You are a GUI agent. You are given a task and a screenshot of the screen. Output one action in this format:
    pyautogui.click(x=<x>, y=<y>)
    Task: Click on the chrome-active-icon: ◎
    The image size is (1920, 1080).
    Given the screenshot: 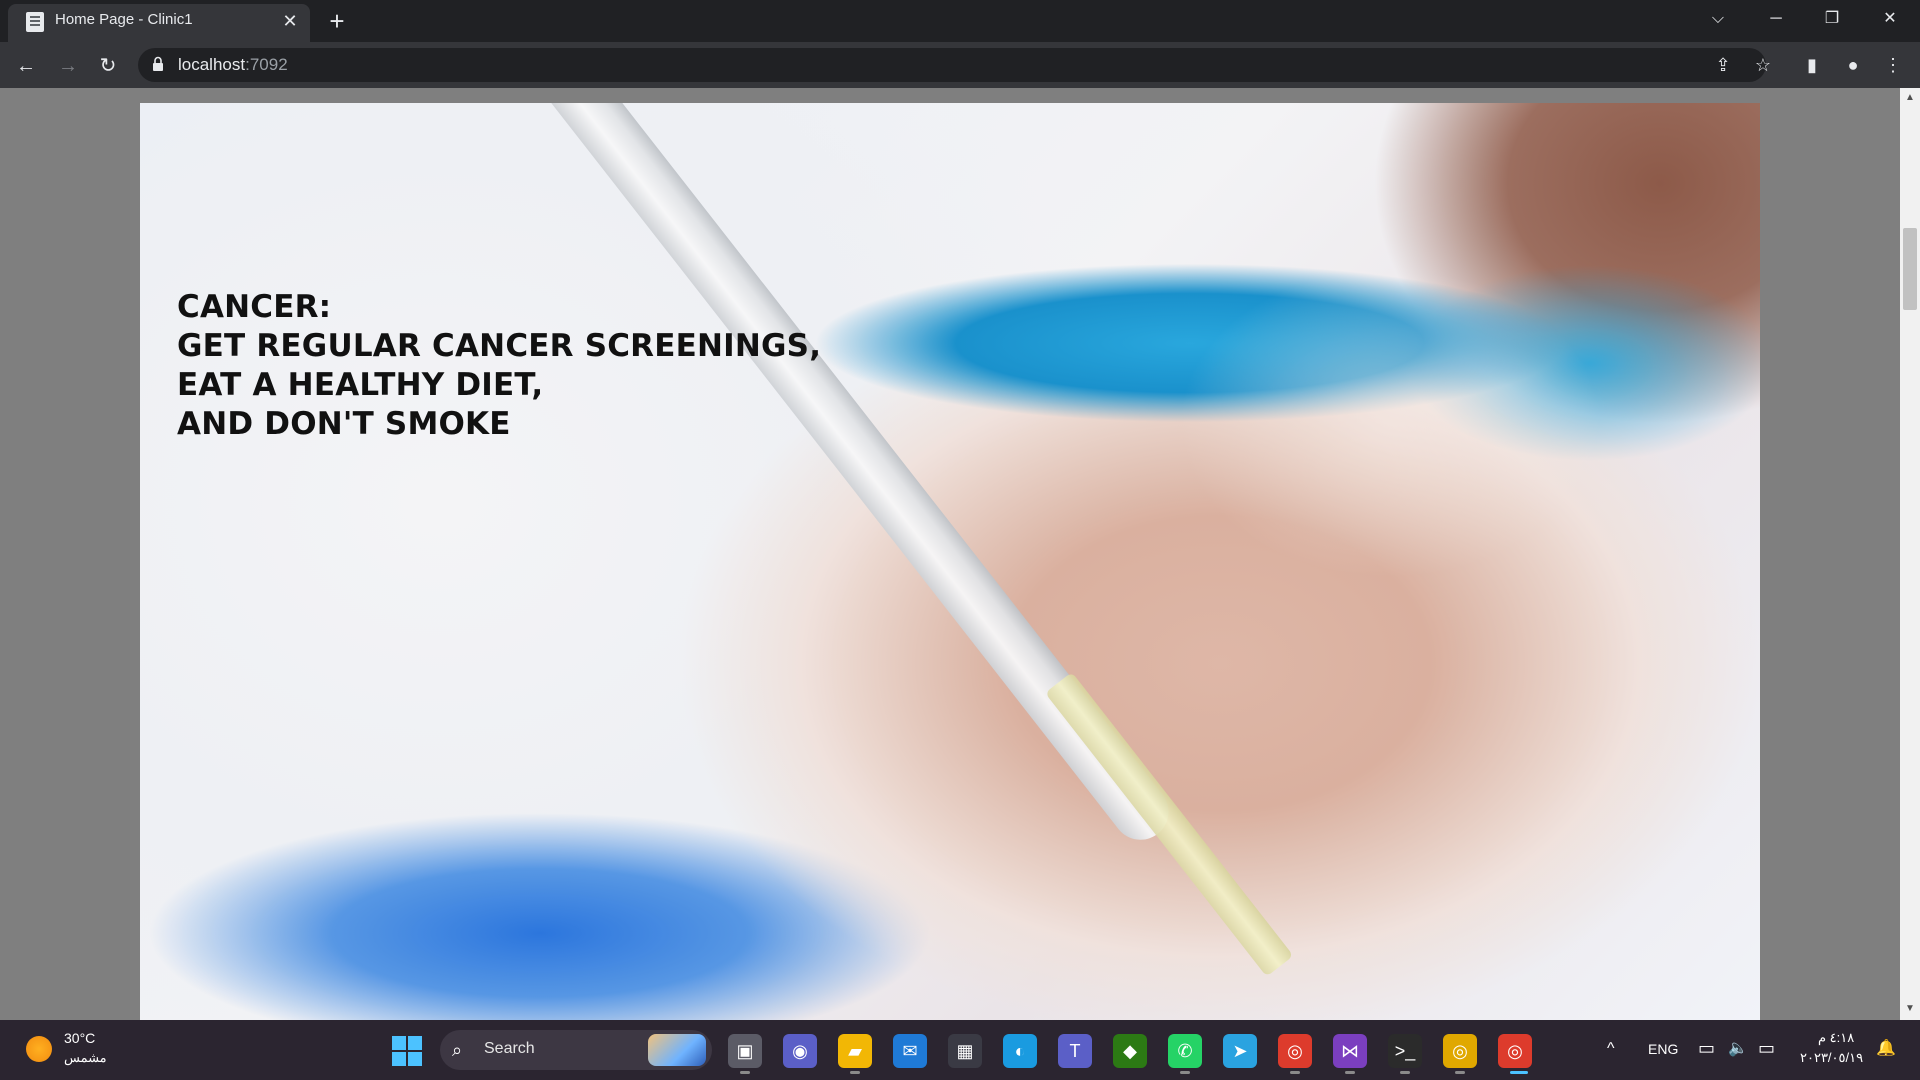 What is the action you would take?
    pyautogui.click(x=1515, y=1051)
    